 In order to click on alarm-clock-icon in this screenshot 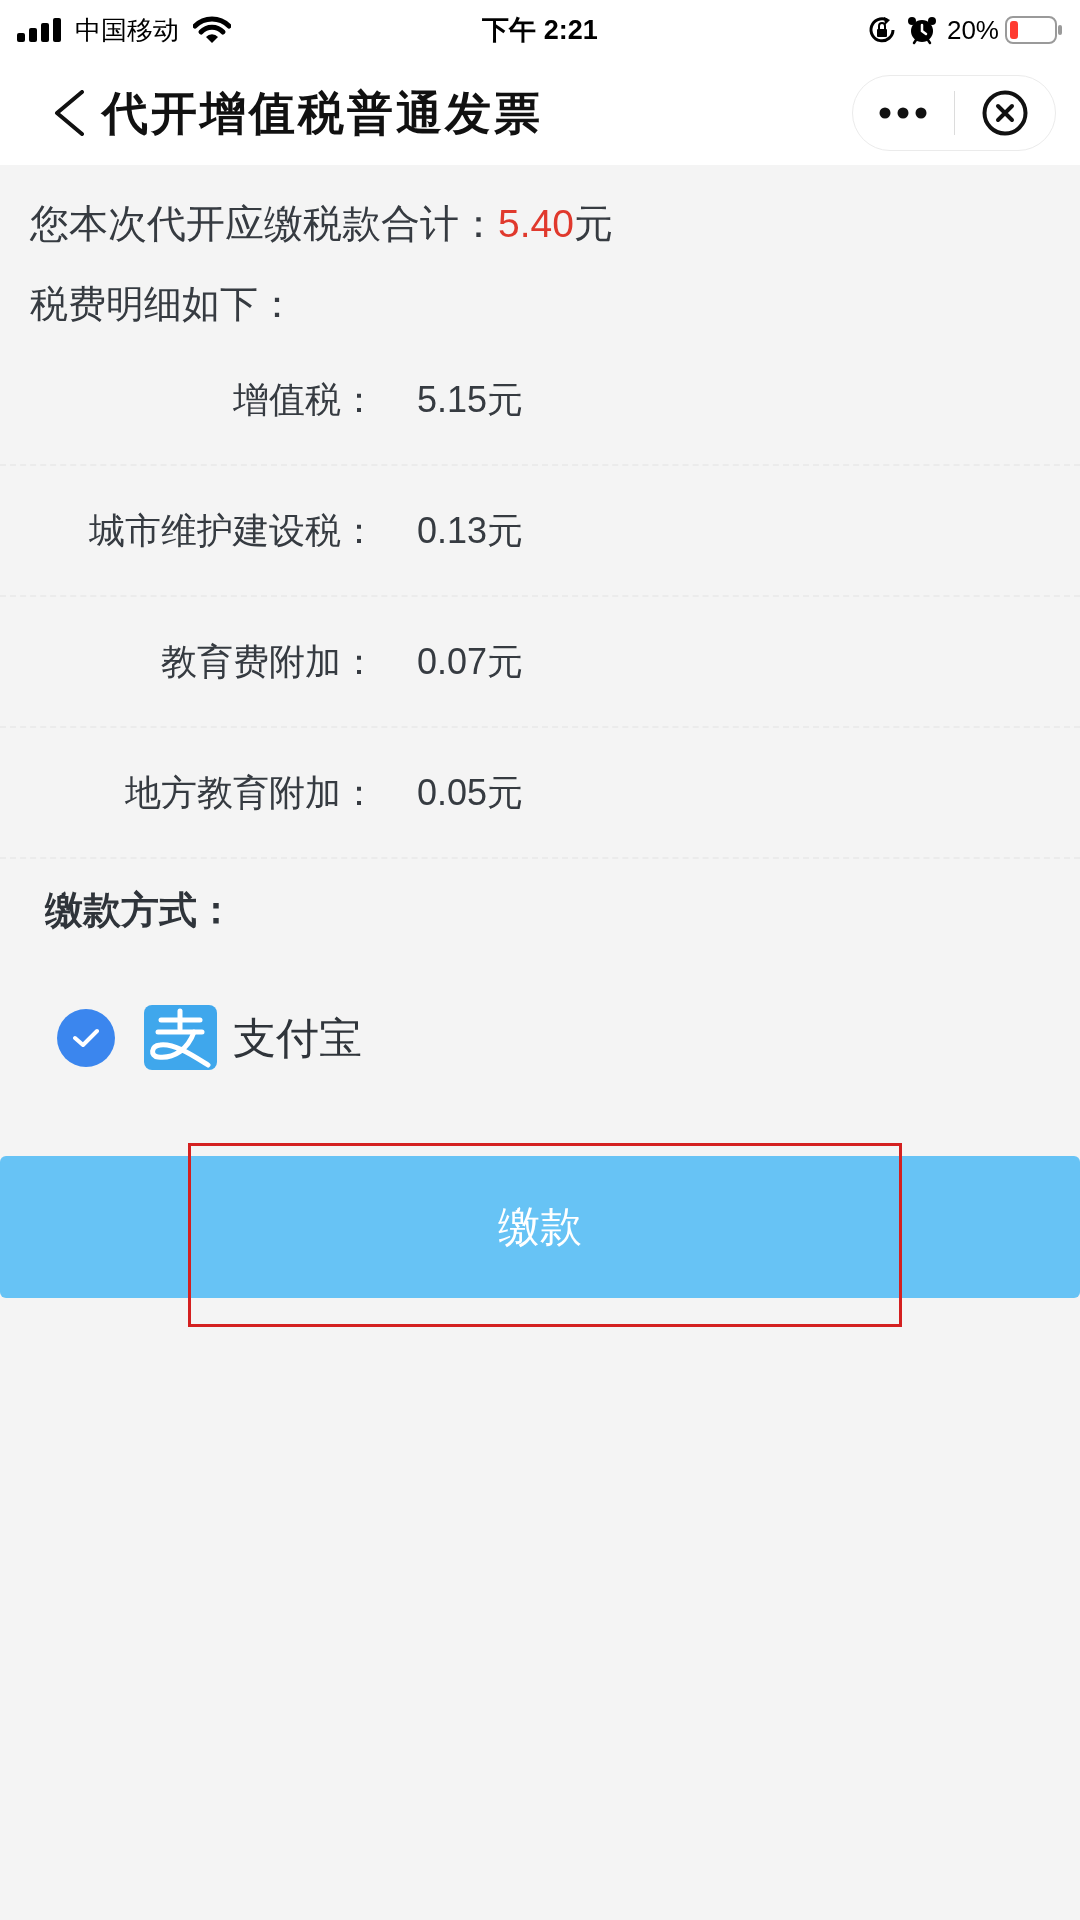, I will do `click(921, 30)`.